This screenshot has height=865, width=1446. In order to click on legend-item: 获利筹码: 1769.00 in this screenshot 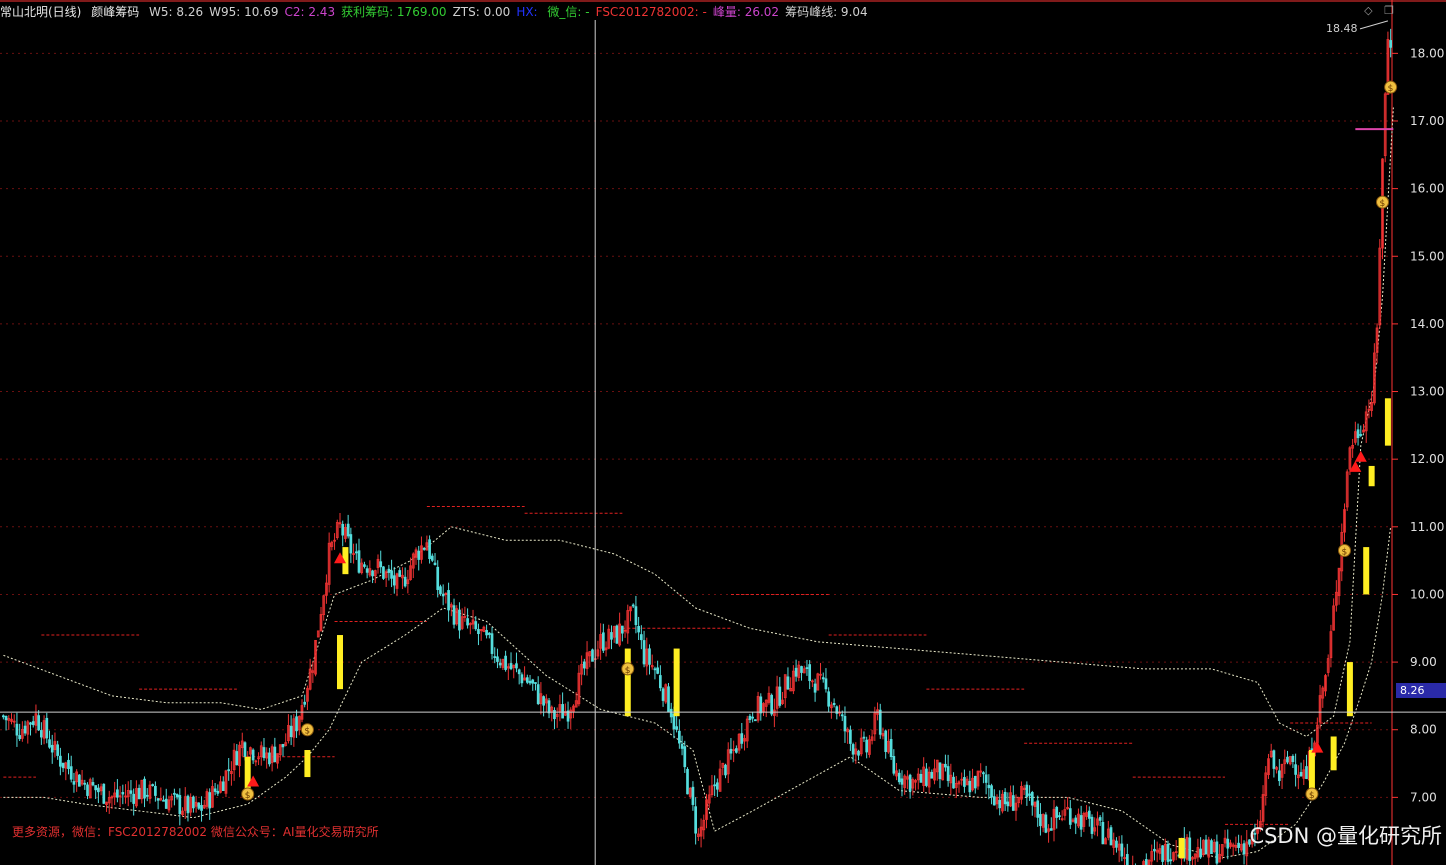, I will do `click(394, 12)`.